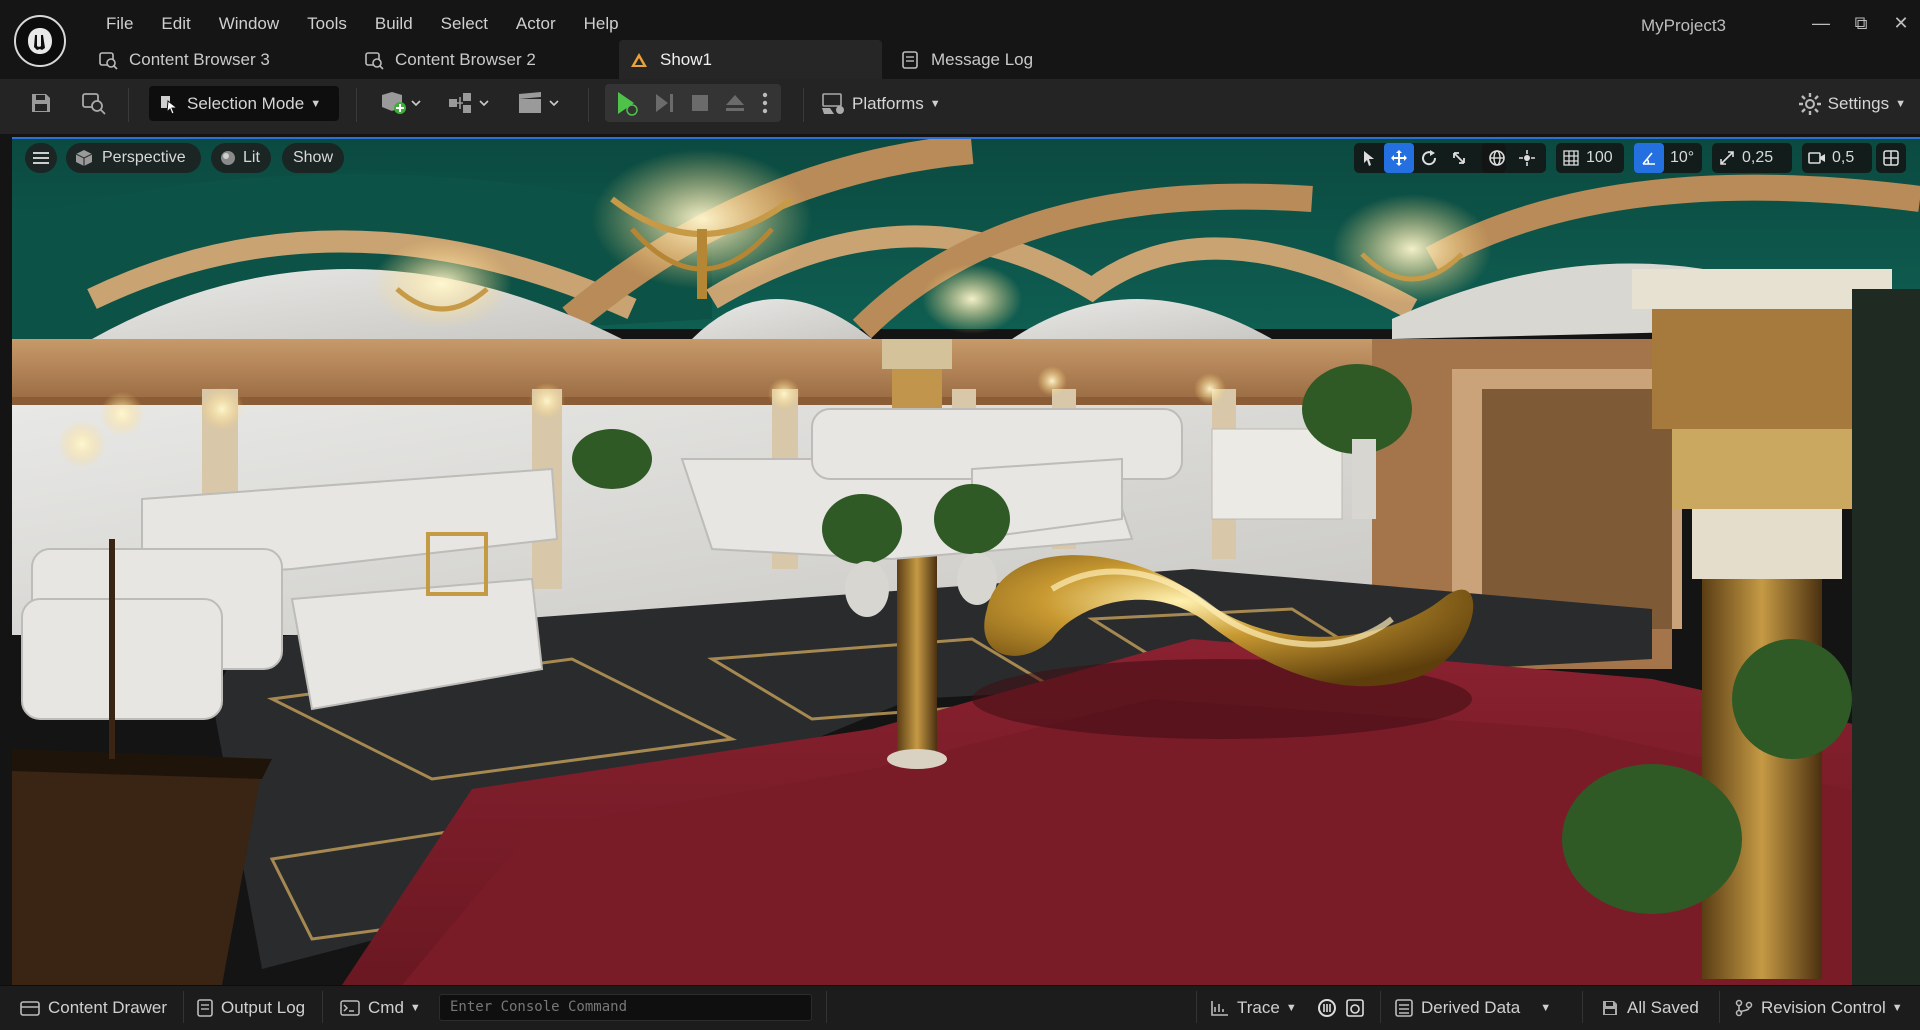 The height and width of the screenshot is (1030, 1920). Describe the element at coordinates (1369, 158) in the screenshot. I see `select-tool-icon` at that location.